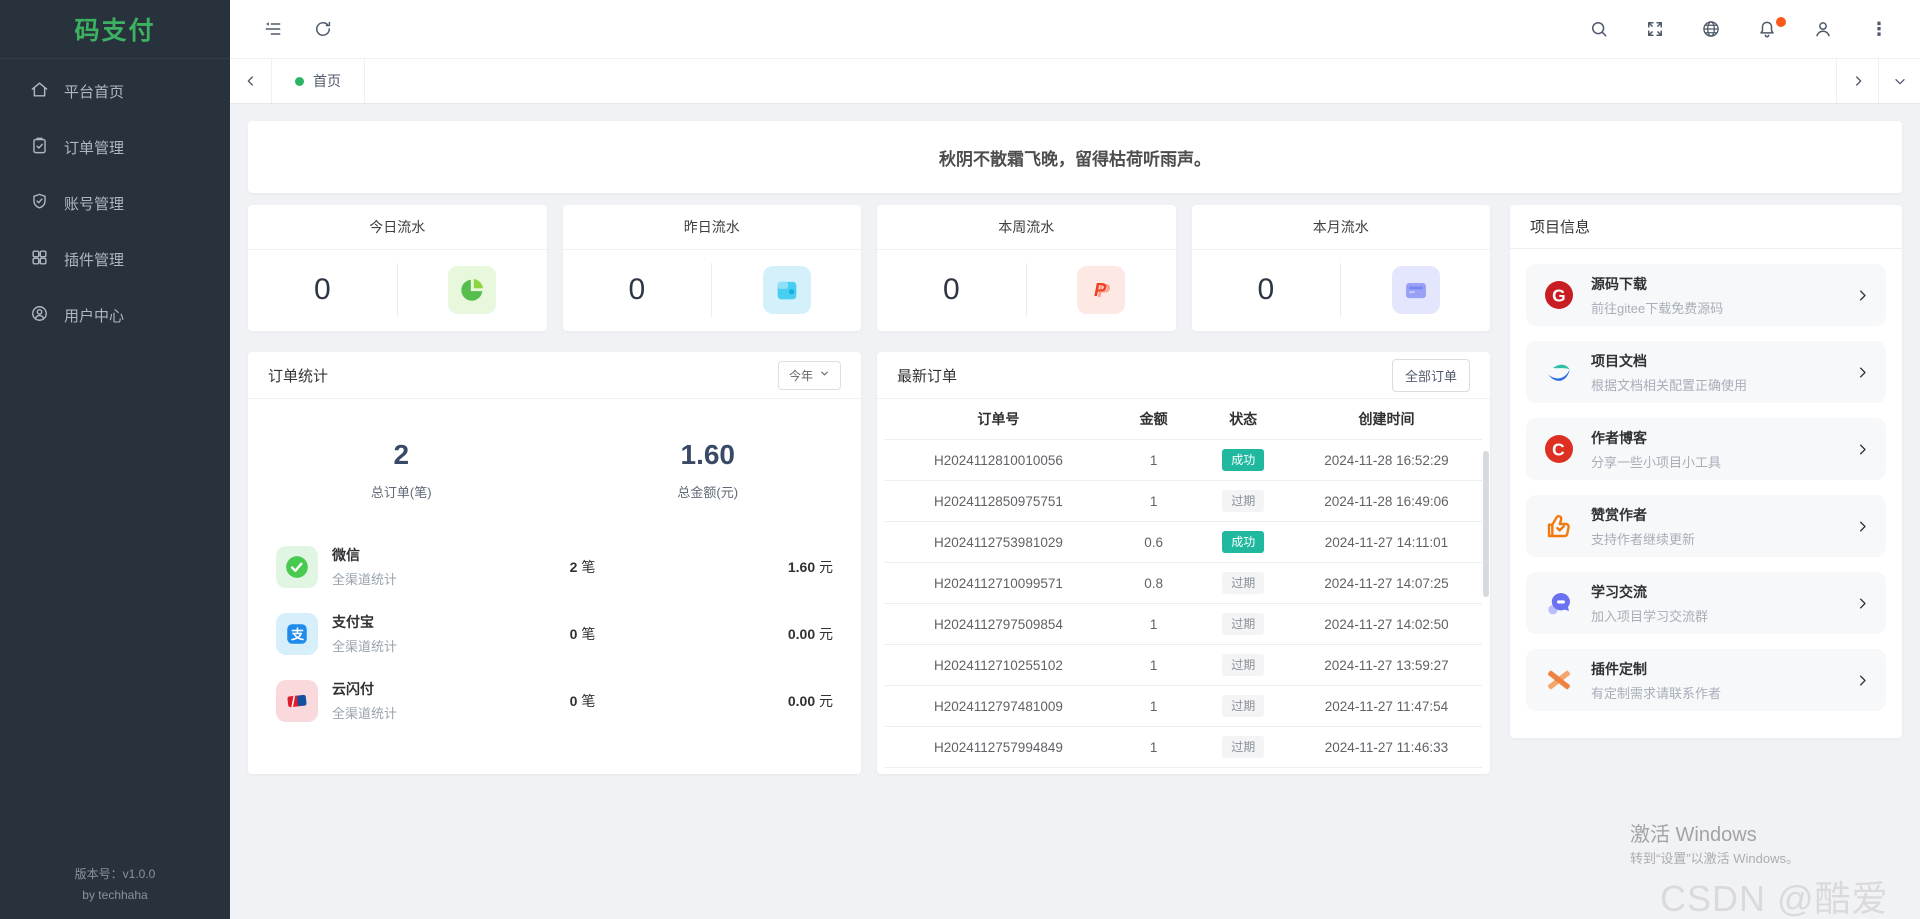 This screenshot has height=919, width=1920. Describe the element at coordinates (711, 227) in the screenshot. I see `stat-title: 昨日流水` at that location.